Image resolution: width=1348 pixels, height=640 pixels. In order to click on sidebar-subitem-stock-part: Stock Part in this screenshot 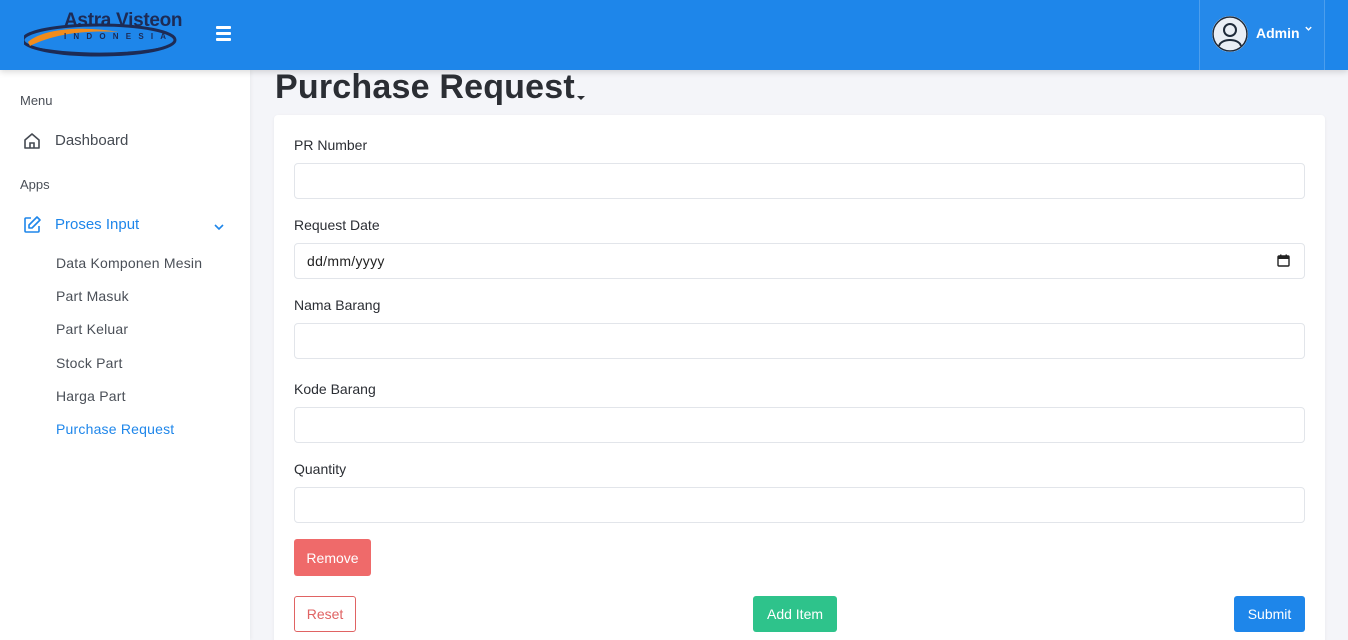, I will do `click(89, 363)`.